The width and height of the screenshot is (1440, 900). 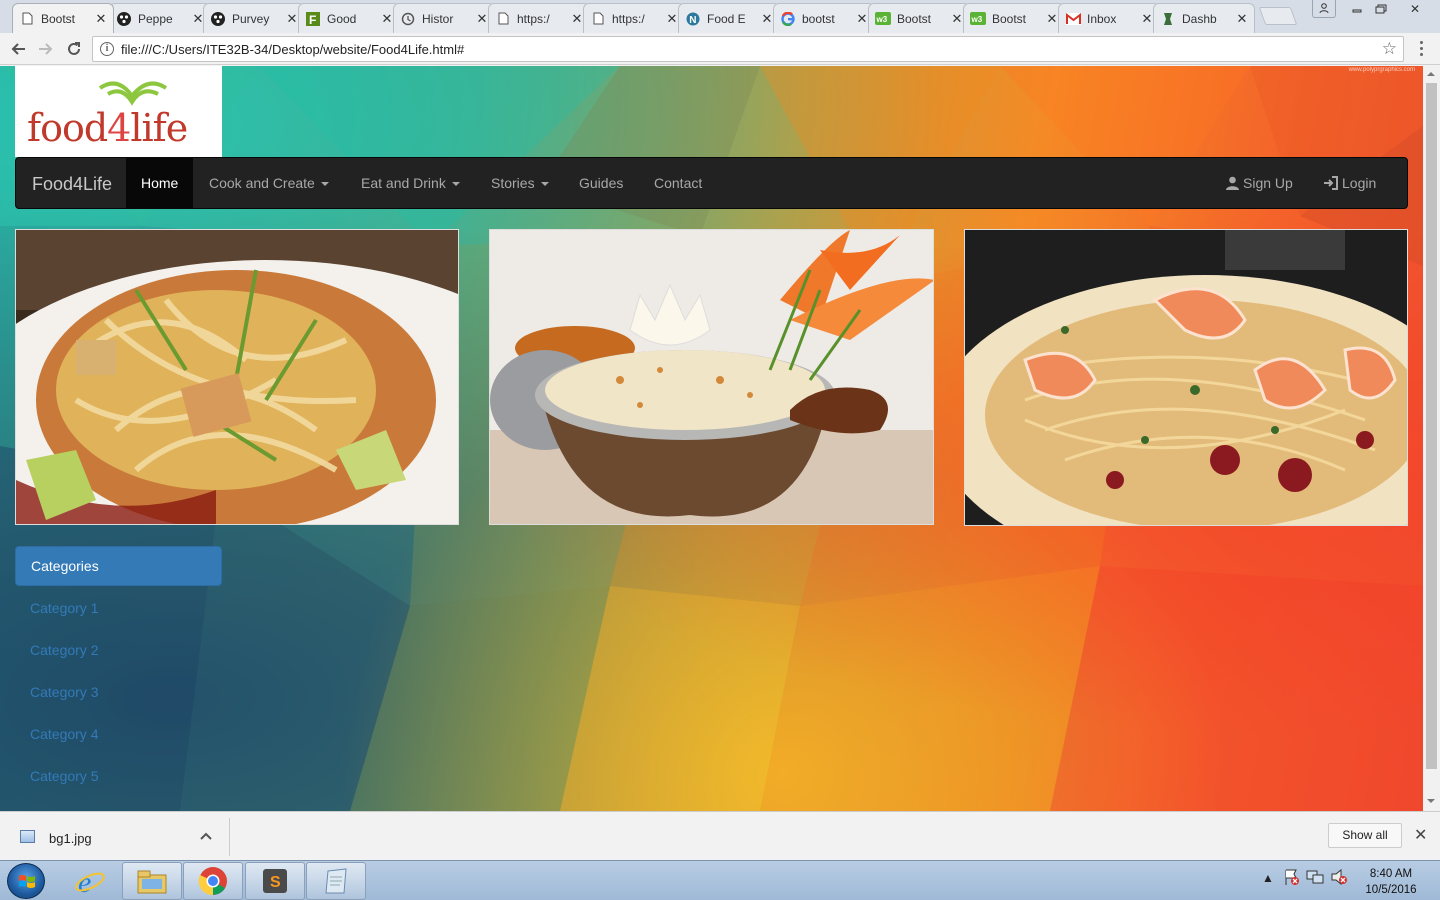 What do you see at coordinates (1391, 874) in the screenshot?
I see `clock-time: 8:40 AM` at bounding box center [1391, 874].